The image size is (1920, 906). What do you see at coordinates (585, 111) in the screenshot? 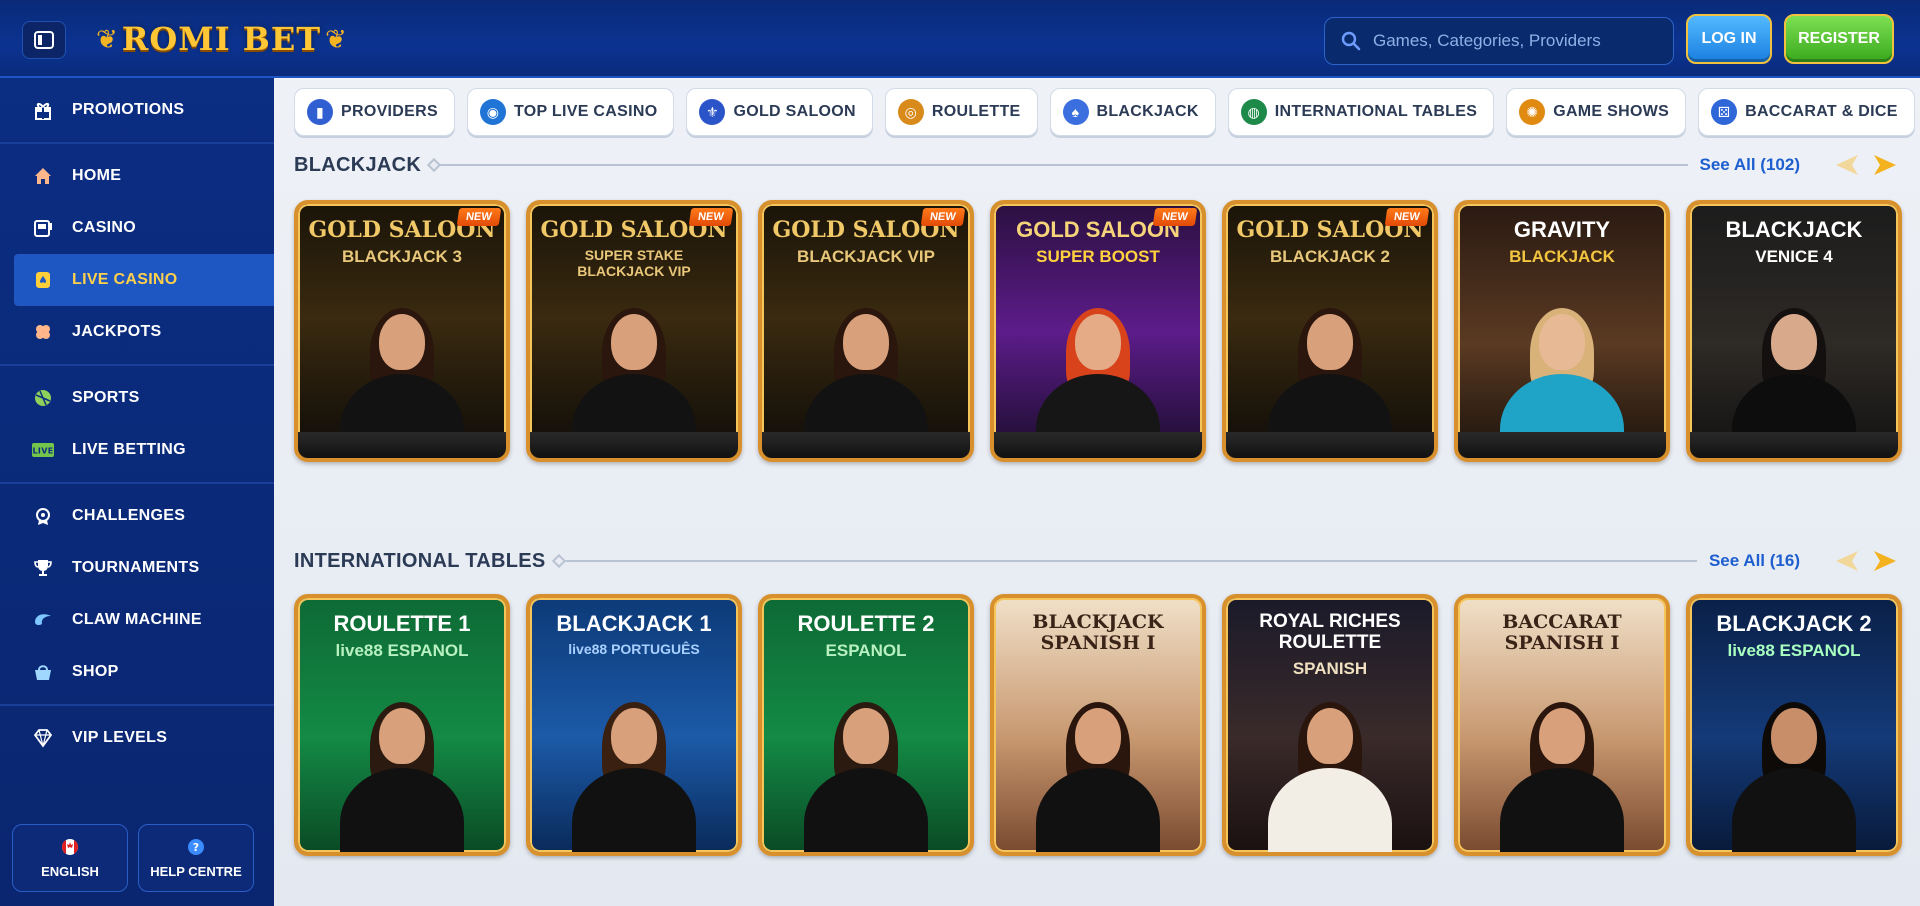
I see `chip-label: TOP LIVE CASINO` at bounding box center [585, 111].